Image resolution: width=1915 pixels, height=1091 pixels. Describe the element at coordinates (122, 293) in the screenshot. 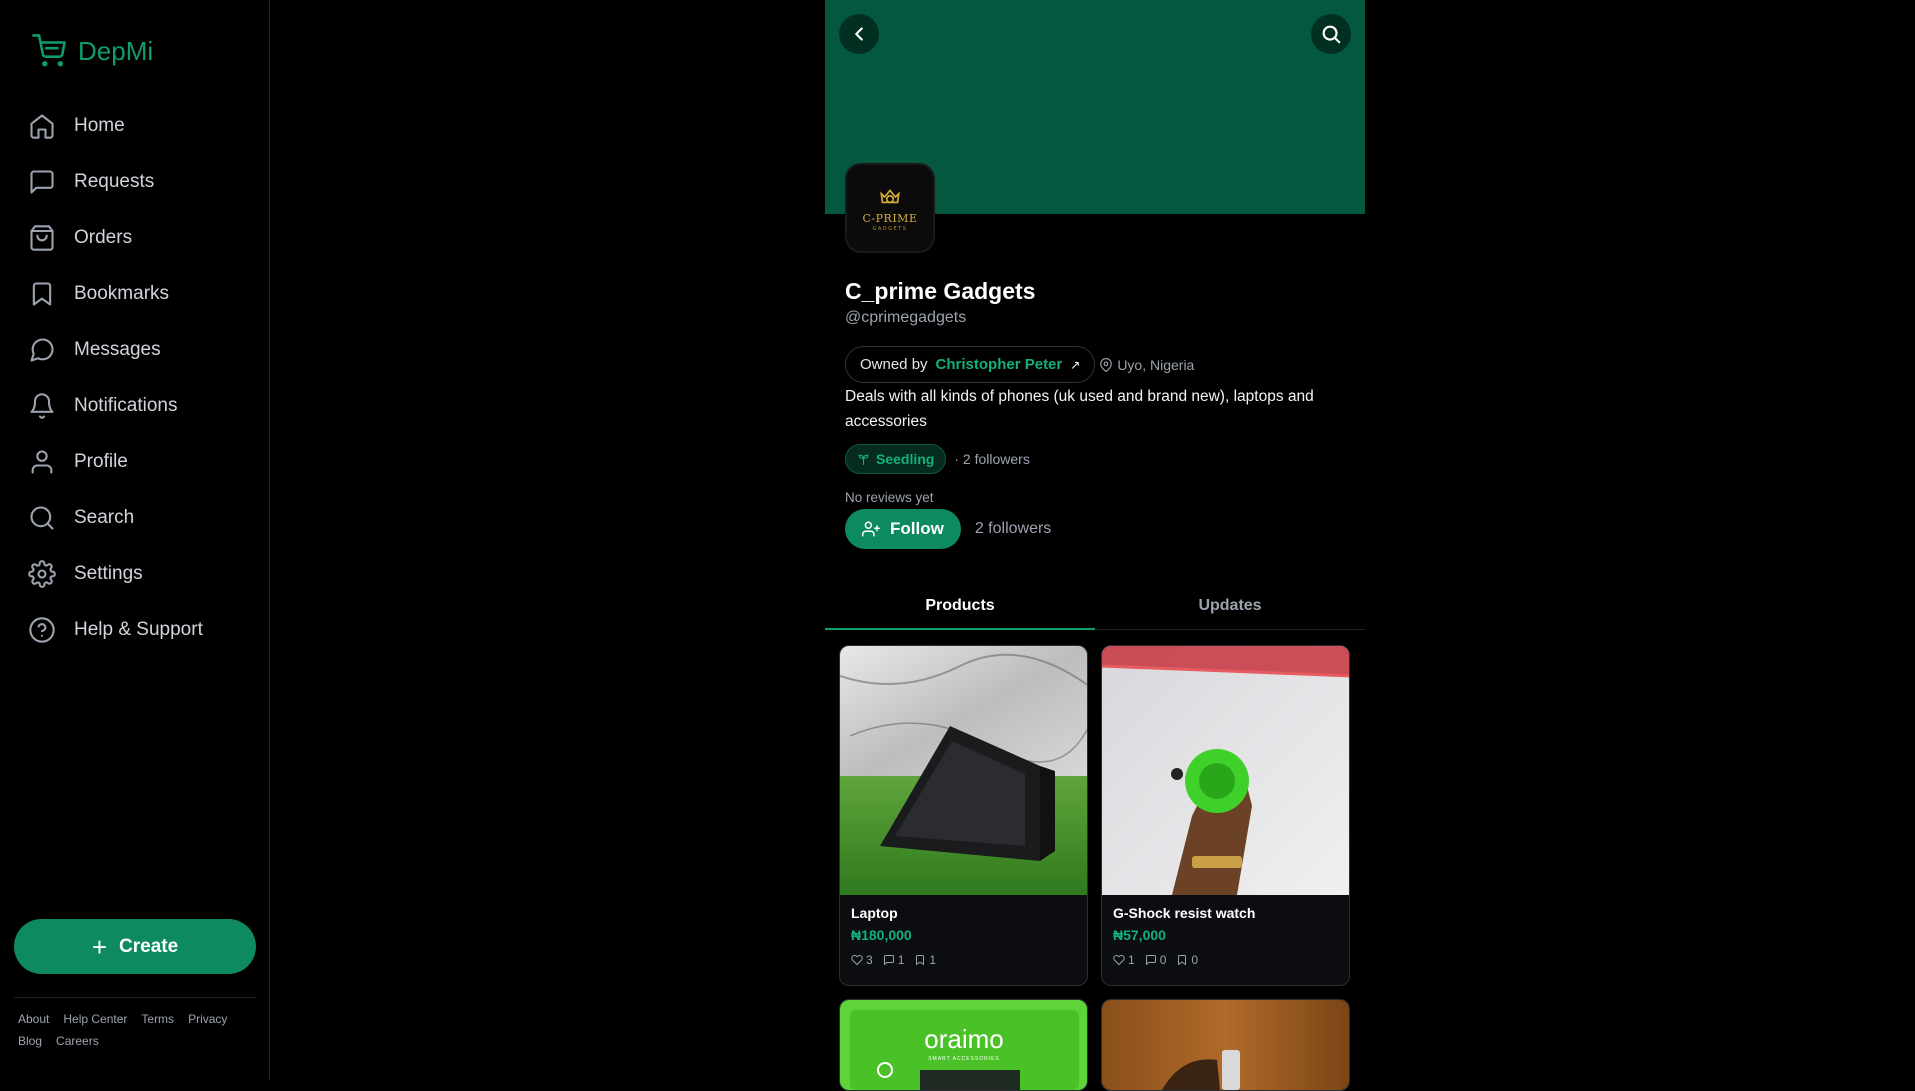

I see `sidebar-item-label: Bookmarks` at that location.